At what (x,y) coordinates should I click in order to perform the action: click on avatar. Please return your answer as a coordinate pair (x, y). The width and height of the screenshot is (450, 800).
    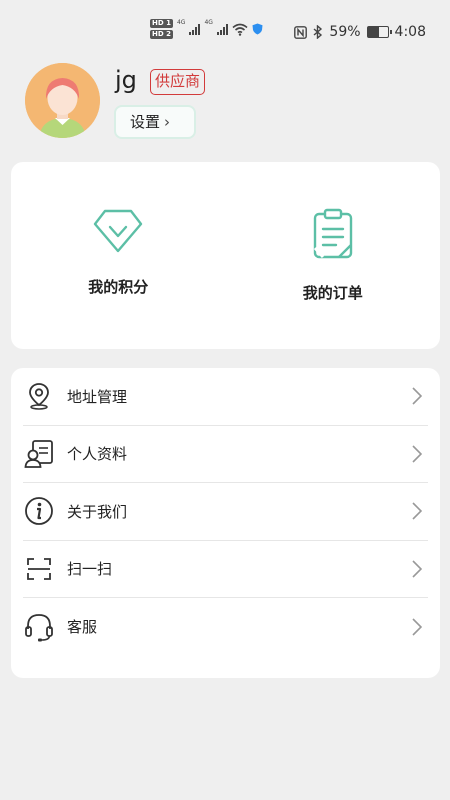
    Looking at the image, I should click on (62, 100).